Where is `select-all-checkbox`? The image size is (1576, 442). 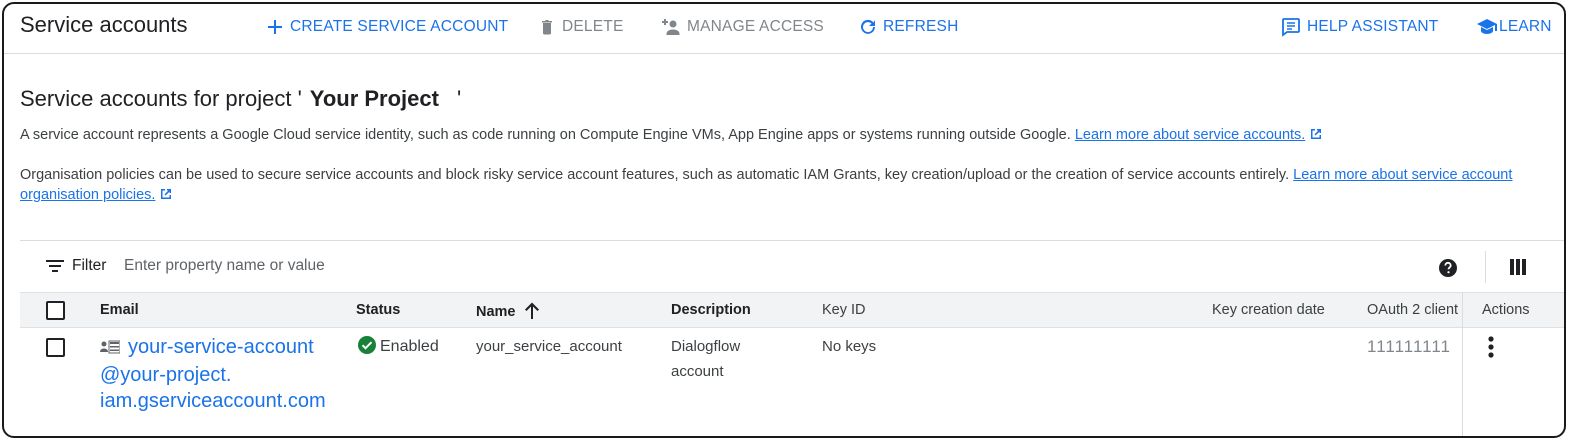
select-all-checkbox is located at coordinates (55, 310).